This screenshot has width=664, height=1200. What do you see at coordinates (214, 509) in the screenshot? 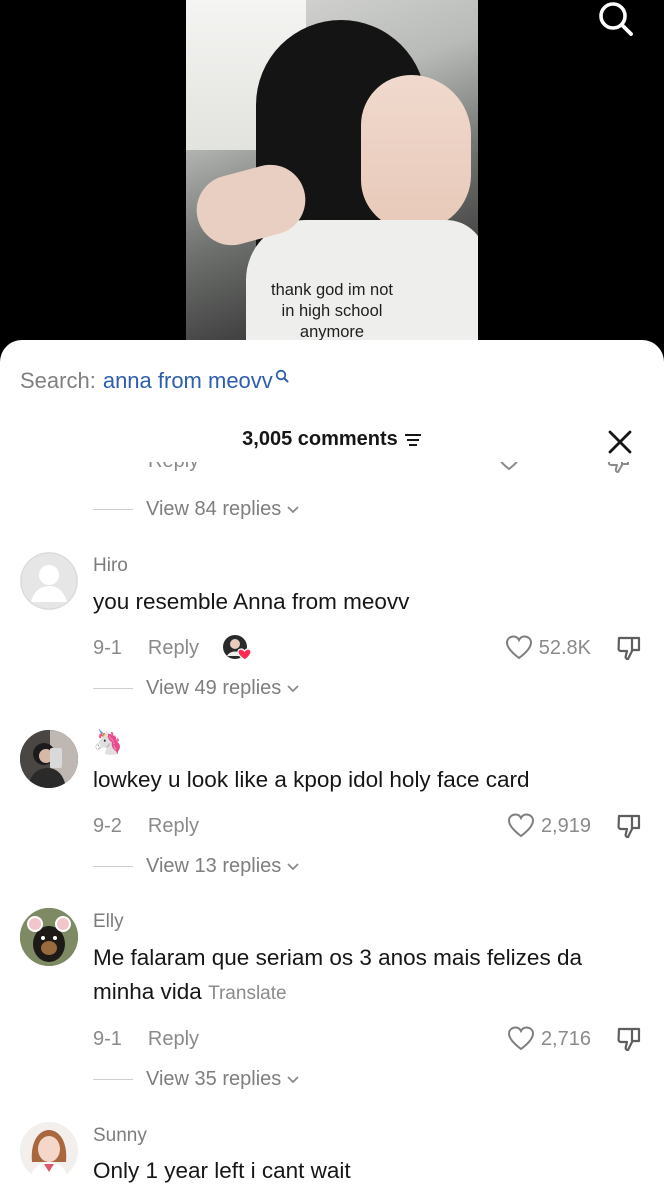
I see `view-replies-label: View 84 replies` at bounding box center [214, 509].